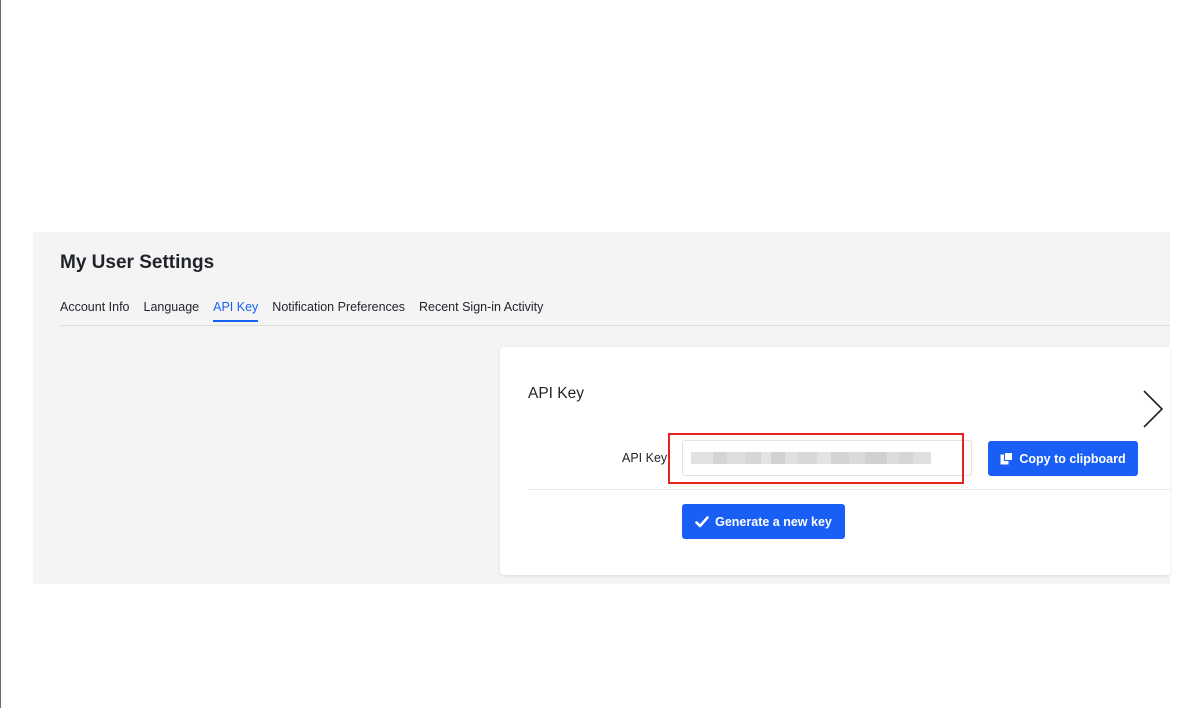 The image size is (1178, 708). Describe the element at coordinates (556, 393) in the screenshot. I see `card-title: API Key` at that location.